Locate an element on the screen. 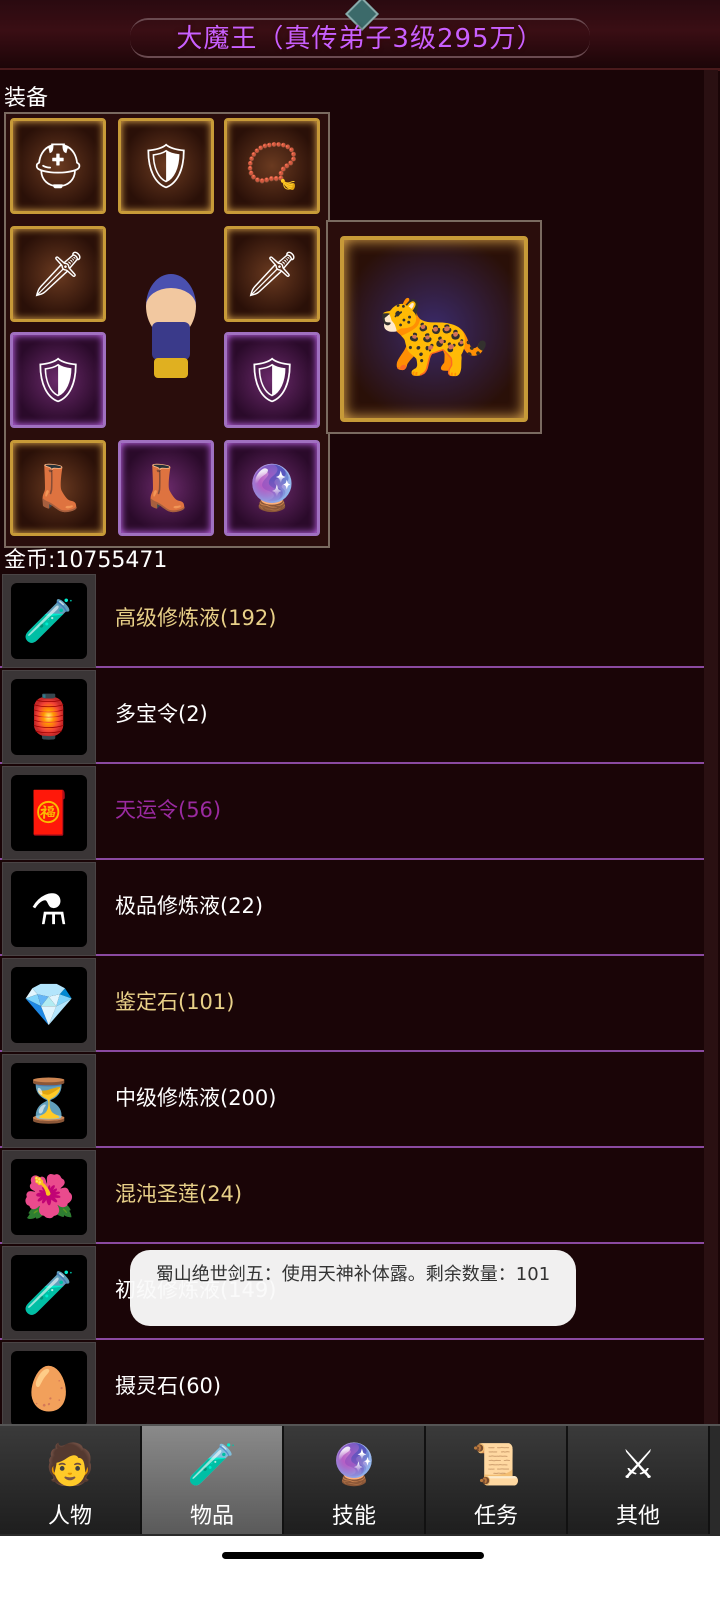  equip-slot-weapon-right: 🗡 is located at coordinates (272, 274).